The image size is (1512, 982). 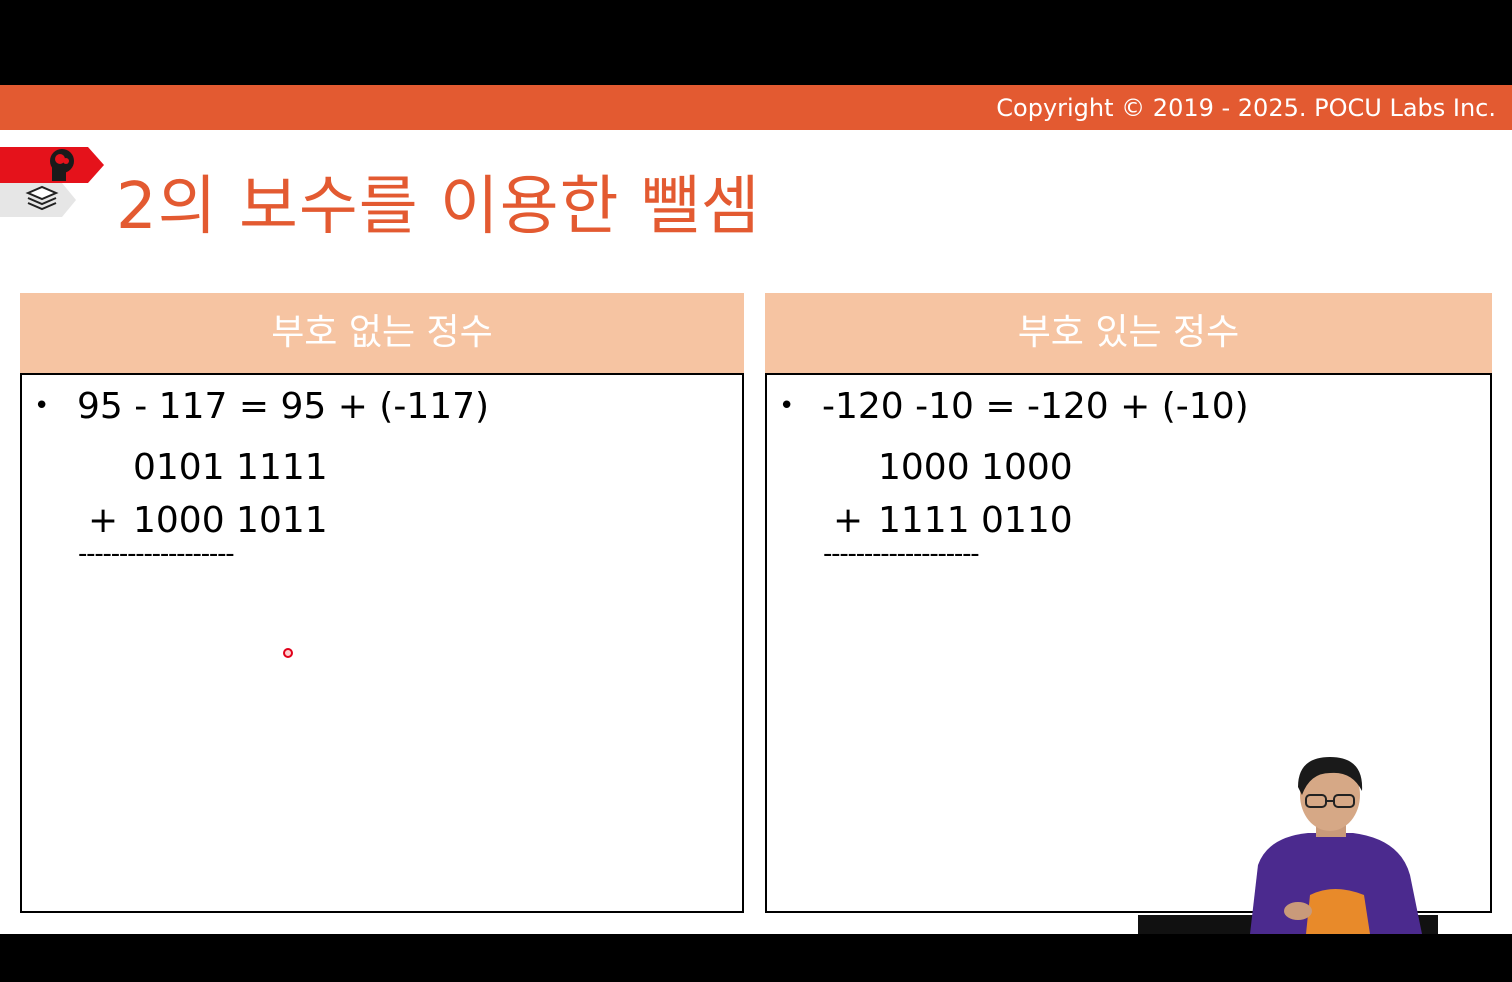 What do you see at coordinates (1128, 333) in the screenshot?
I see `panel-header-signed: 부호 있는 정수` at bounding box center [1128, 333].